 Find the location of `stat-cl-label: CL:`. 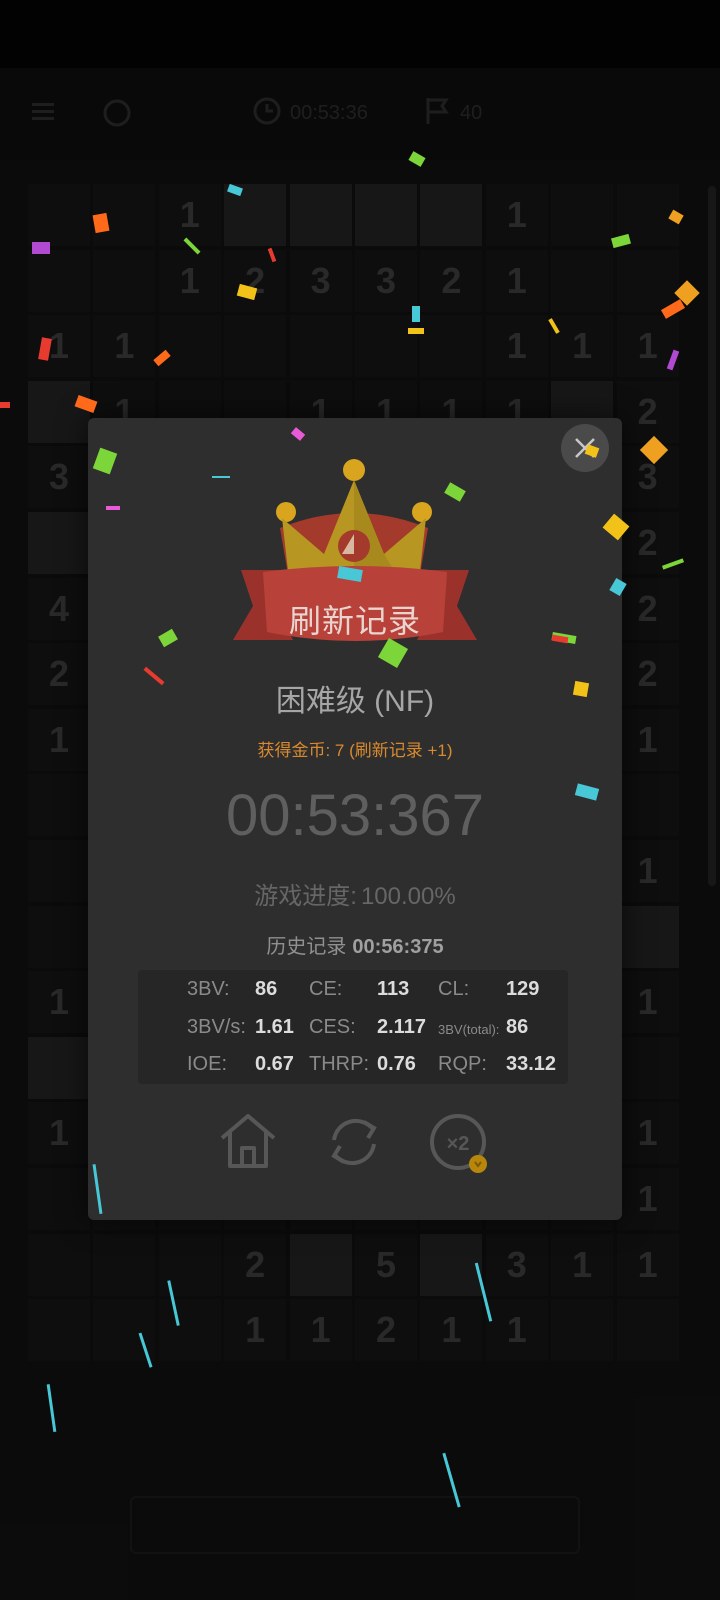

stat-cl-label: CL: is located at coordinates (454, 989).